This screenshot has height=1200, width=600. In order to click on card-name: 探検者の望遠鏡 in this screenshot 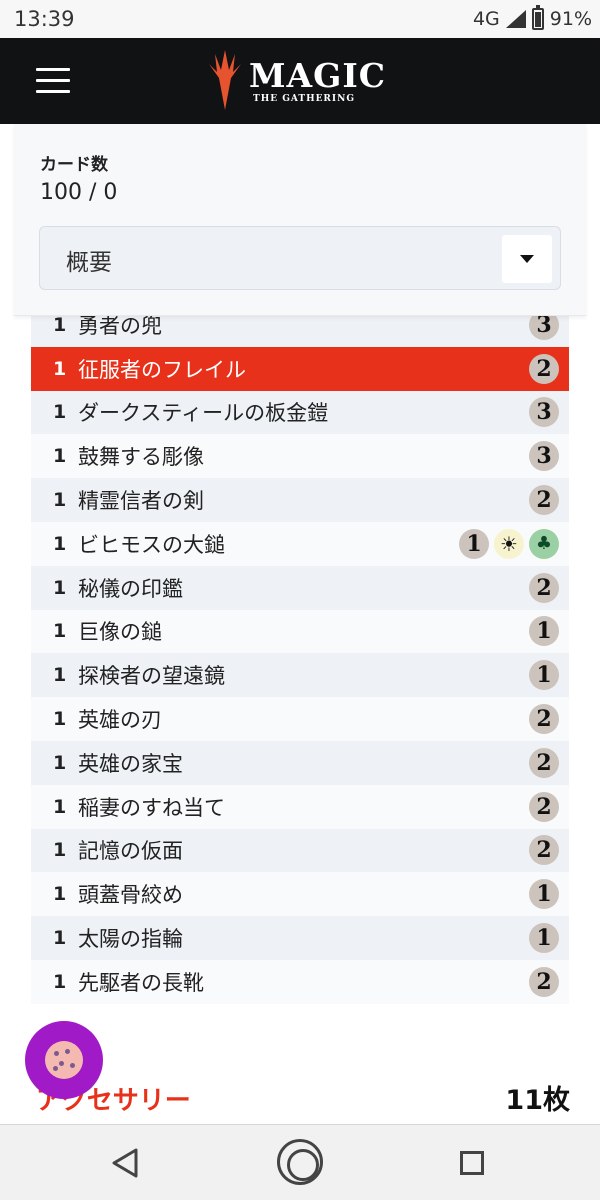, I will do `click(151, 676)`.